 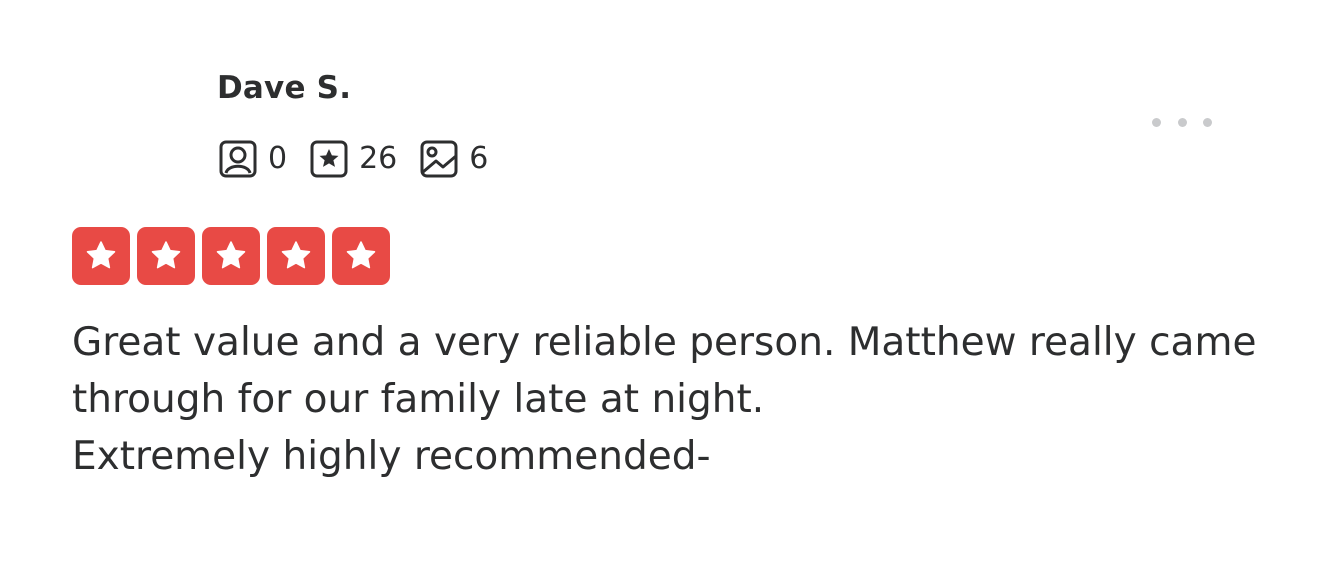 I want to click on friends-icon, so click(x=238, y=159).